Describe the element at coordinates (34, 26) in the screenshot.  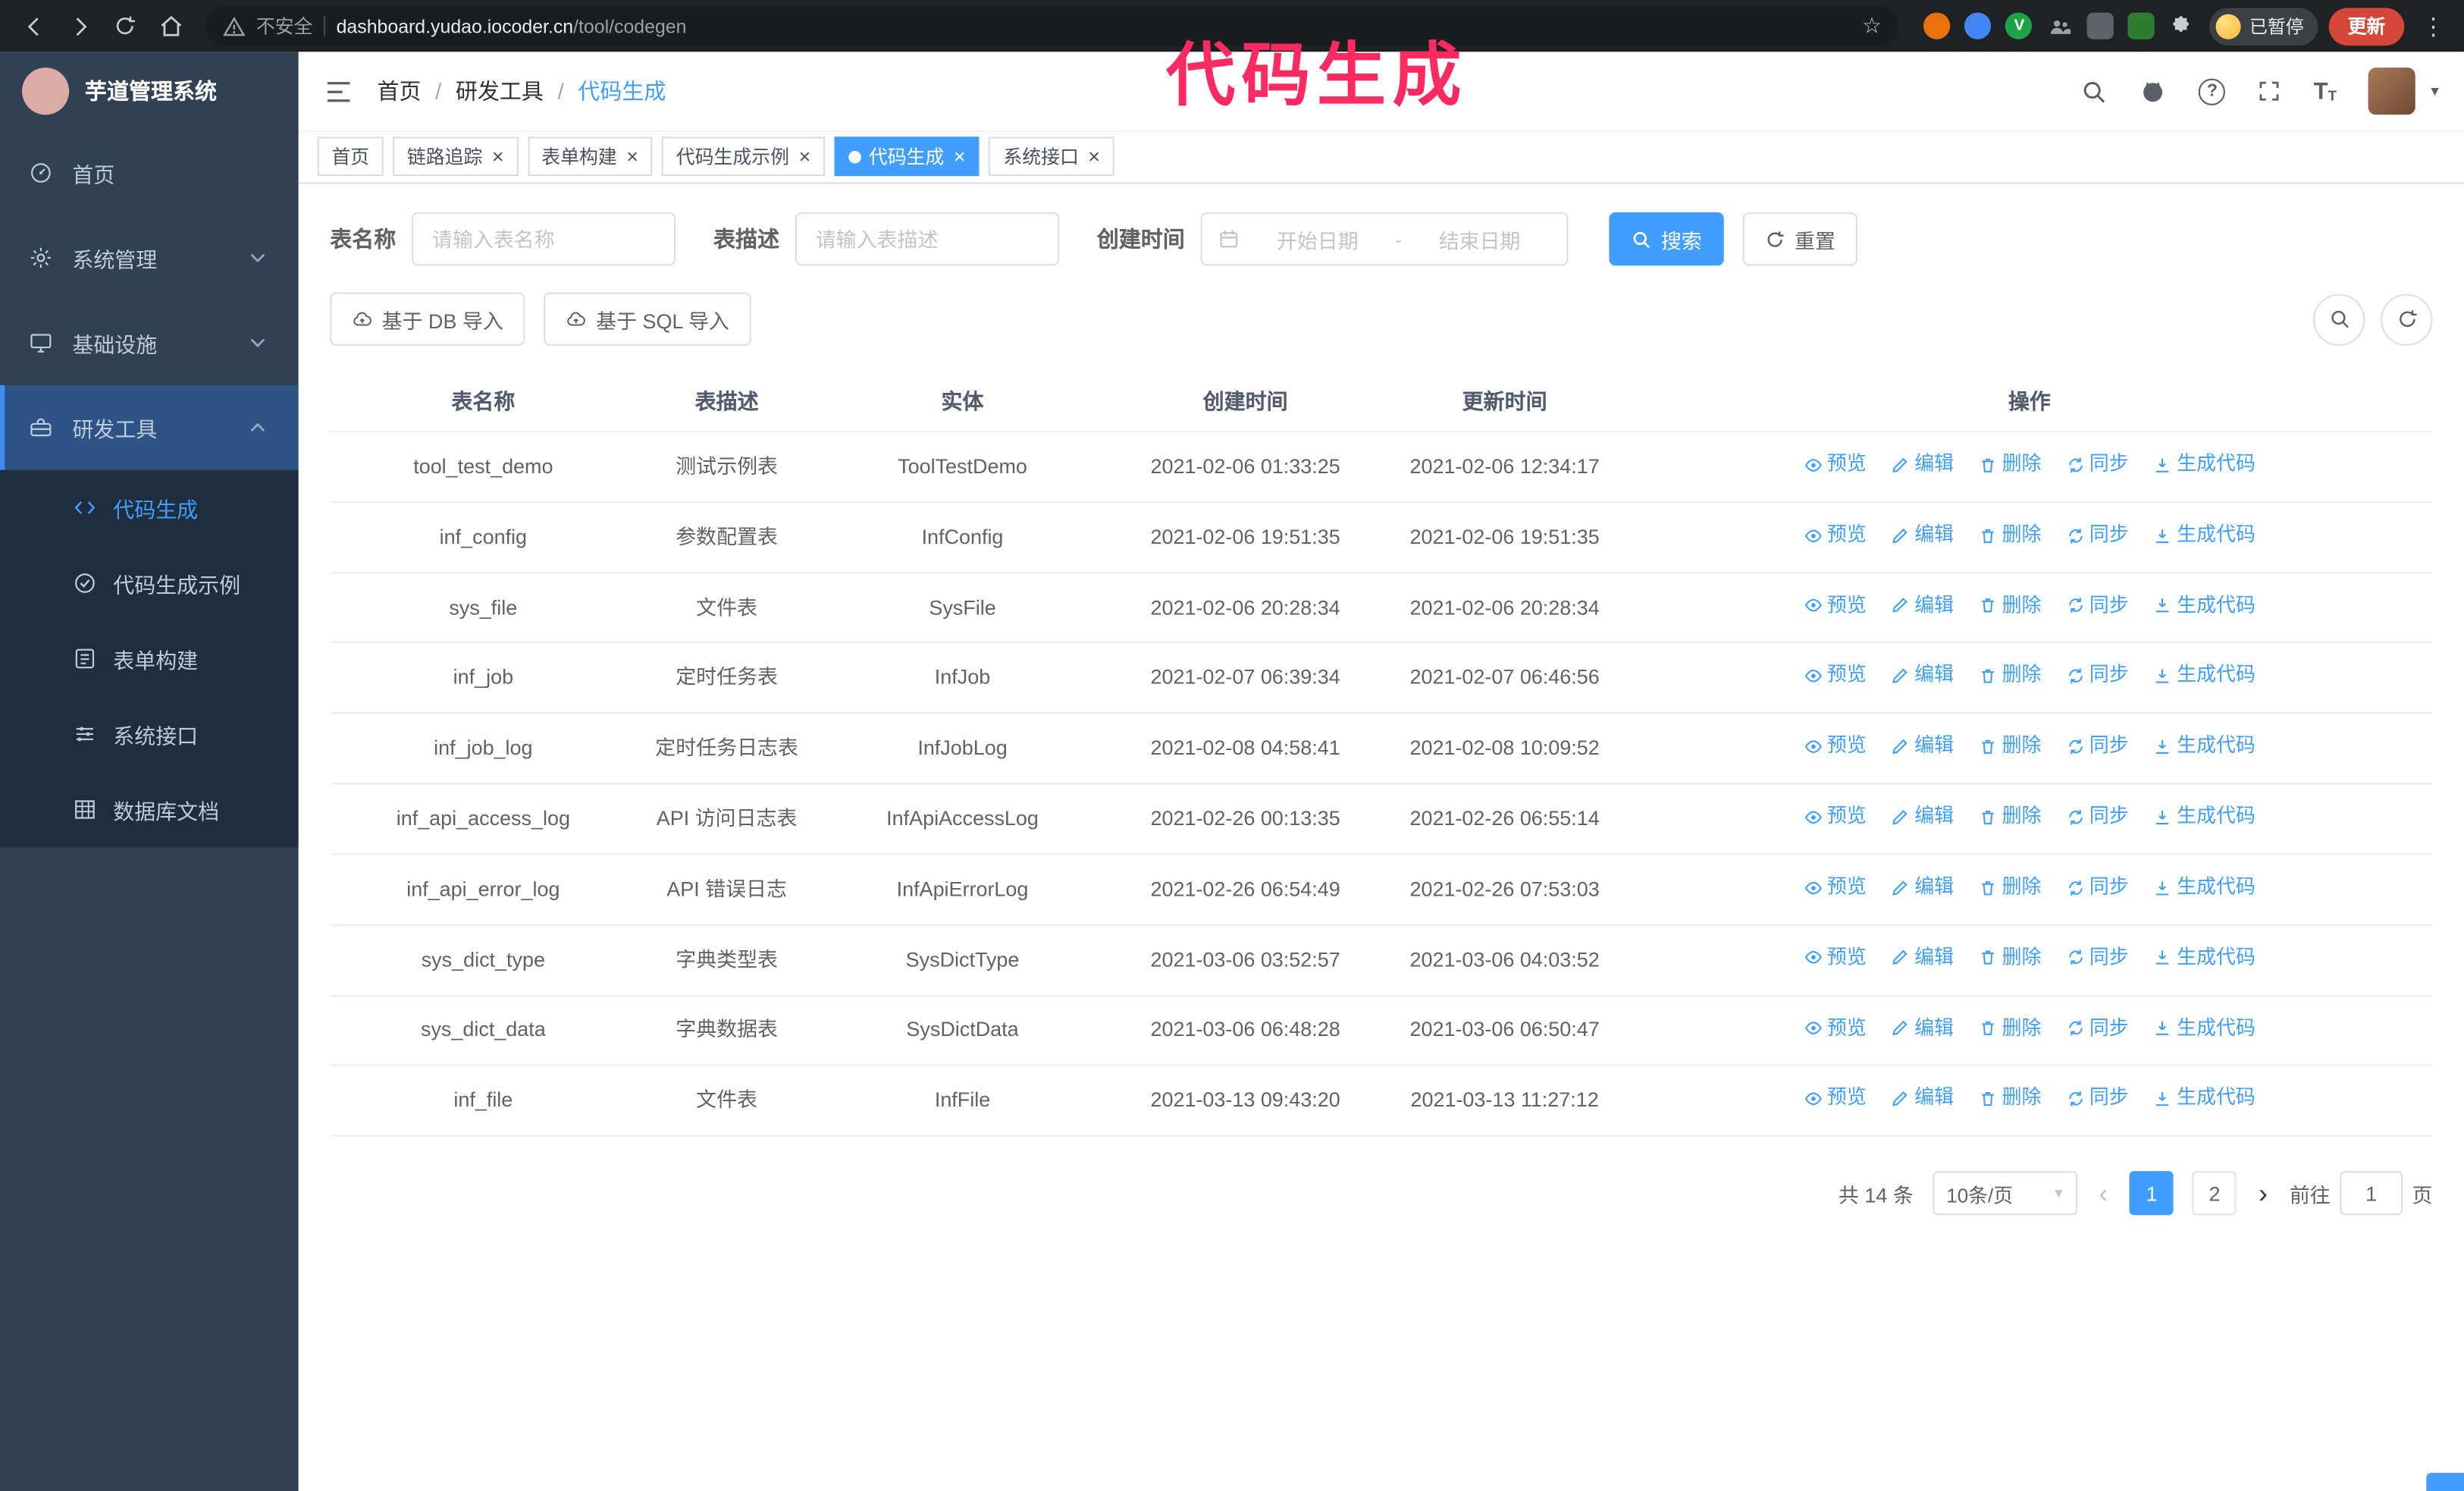
I see `back-button` at that location.